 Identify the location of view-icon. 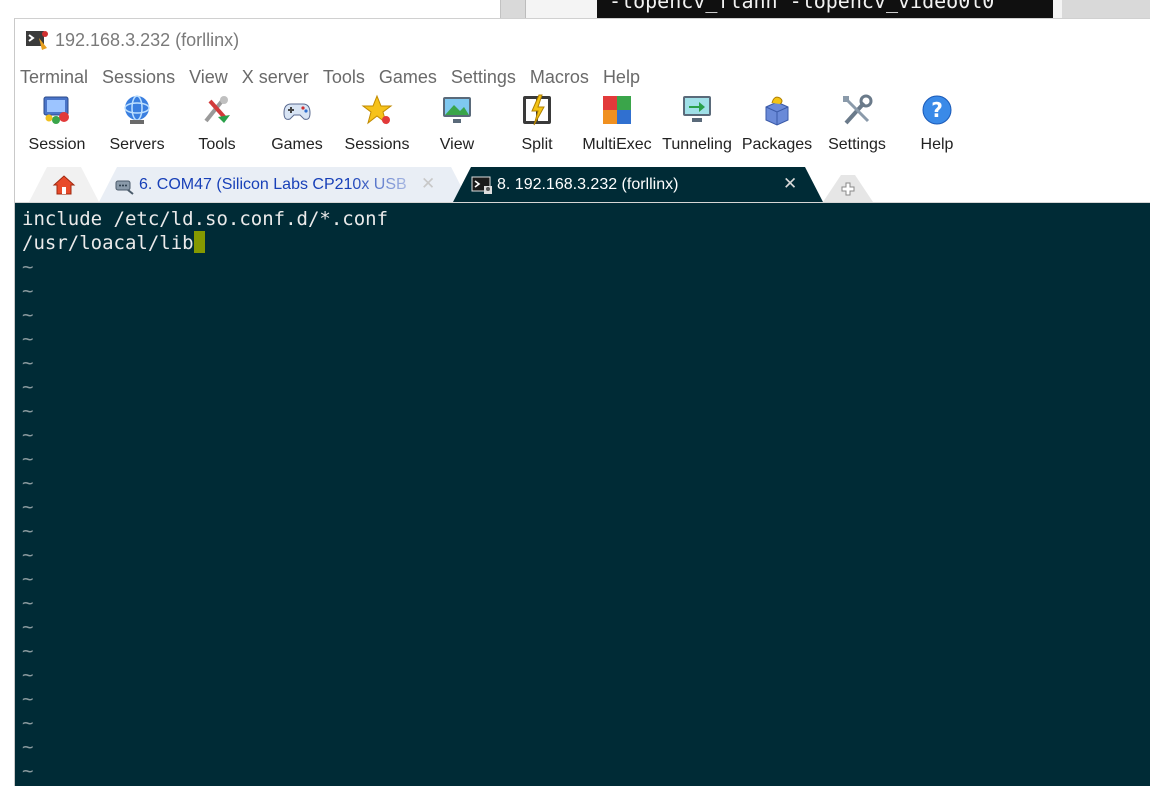
(457, 110).